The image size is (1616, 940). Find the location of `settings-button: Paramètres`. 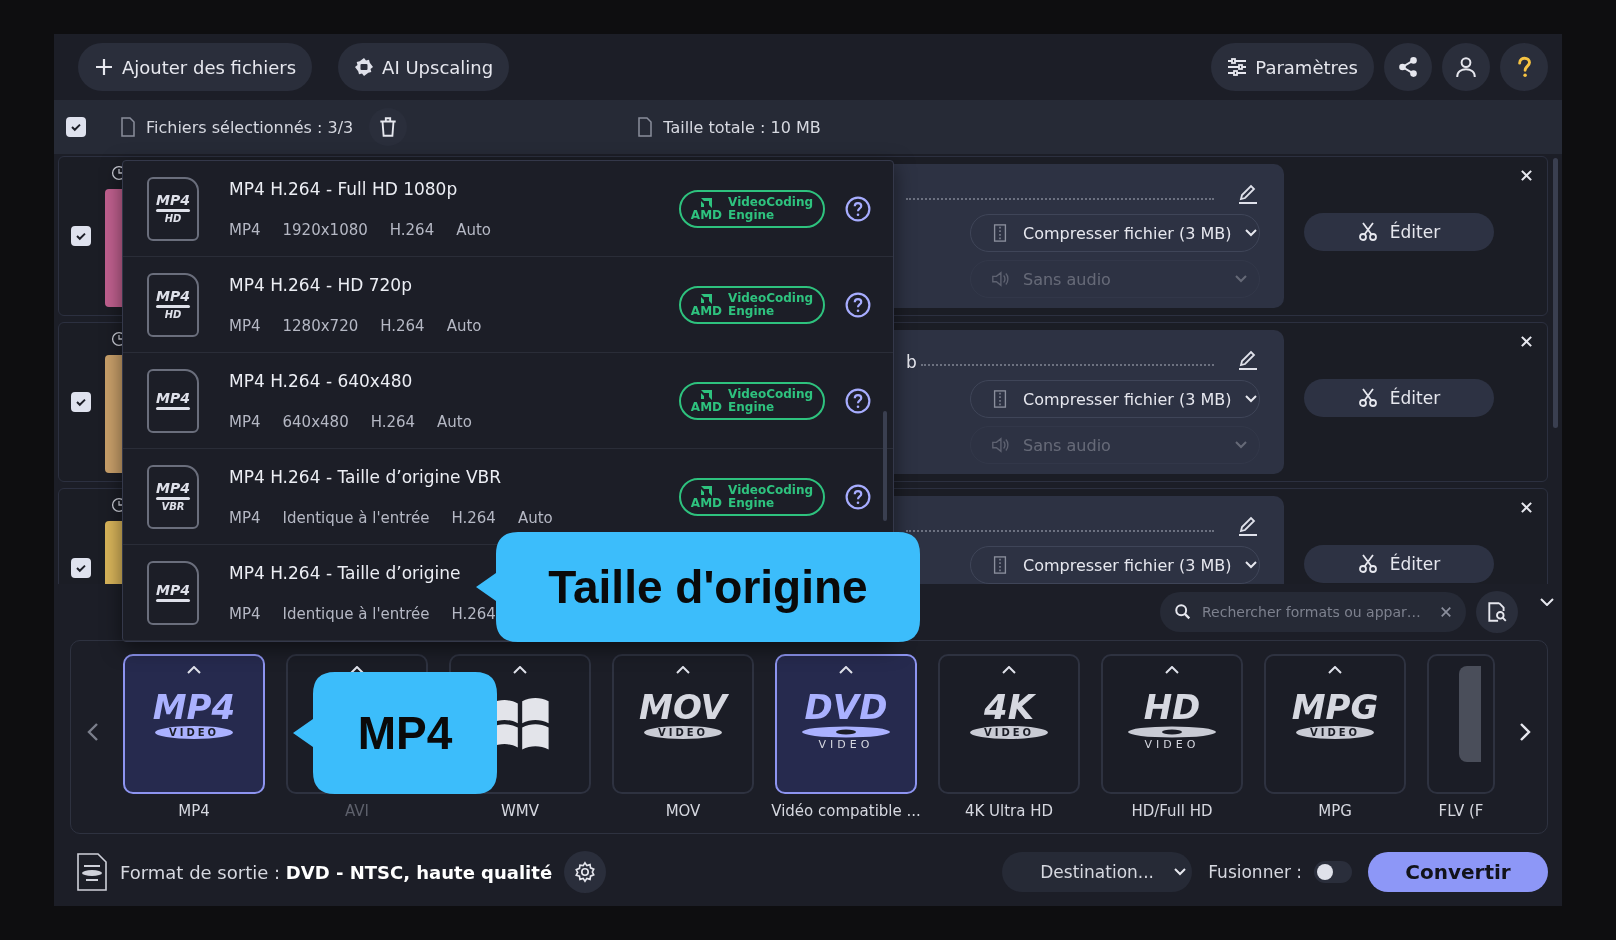

settings-button: Paramètres is located at coordinates (1292, 67).